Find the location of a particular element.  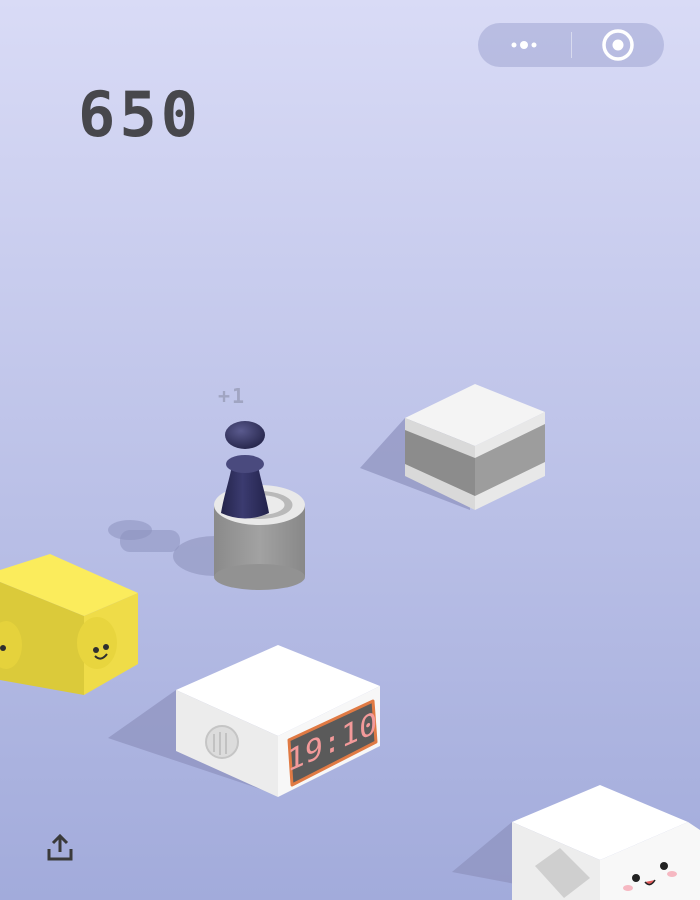

more-button is located at coordinates (524, 45).